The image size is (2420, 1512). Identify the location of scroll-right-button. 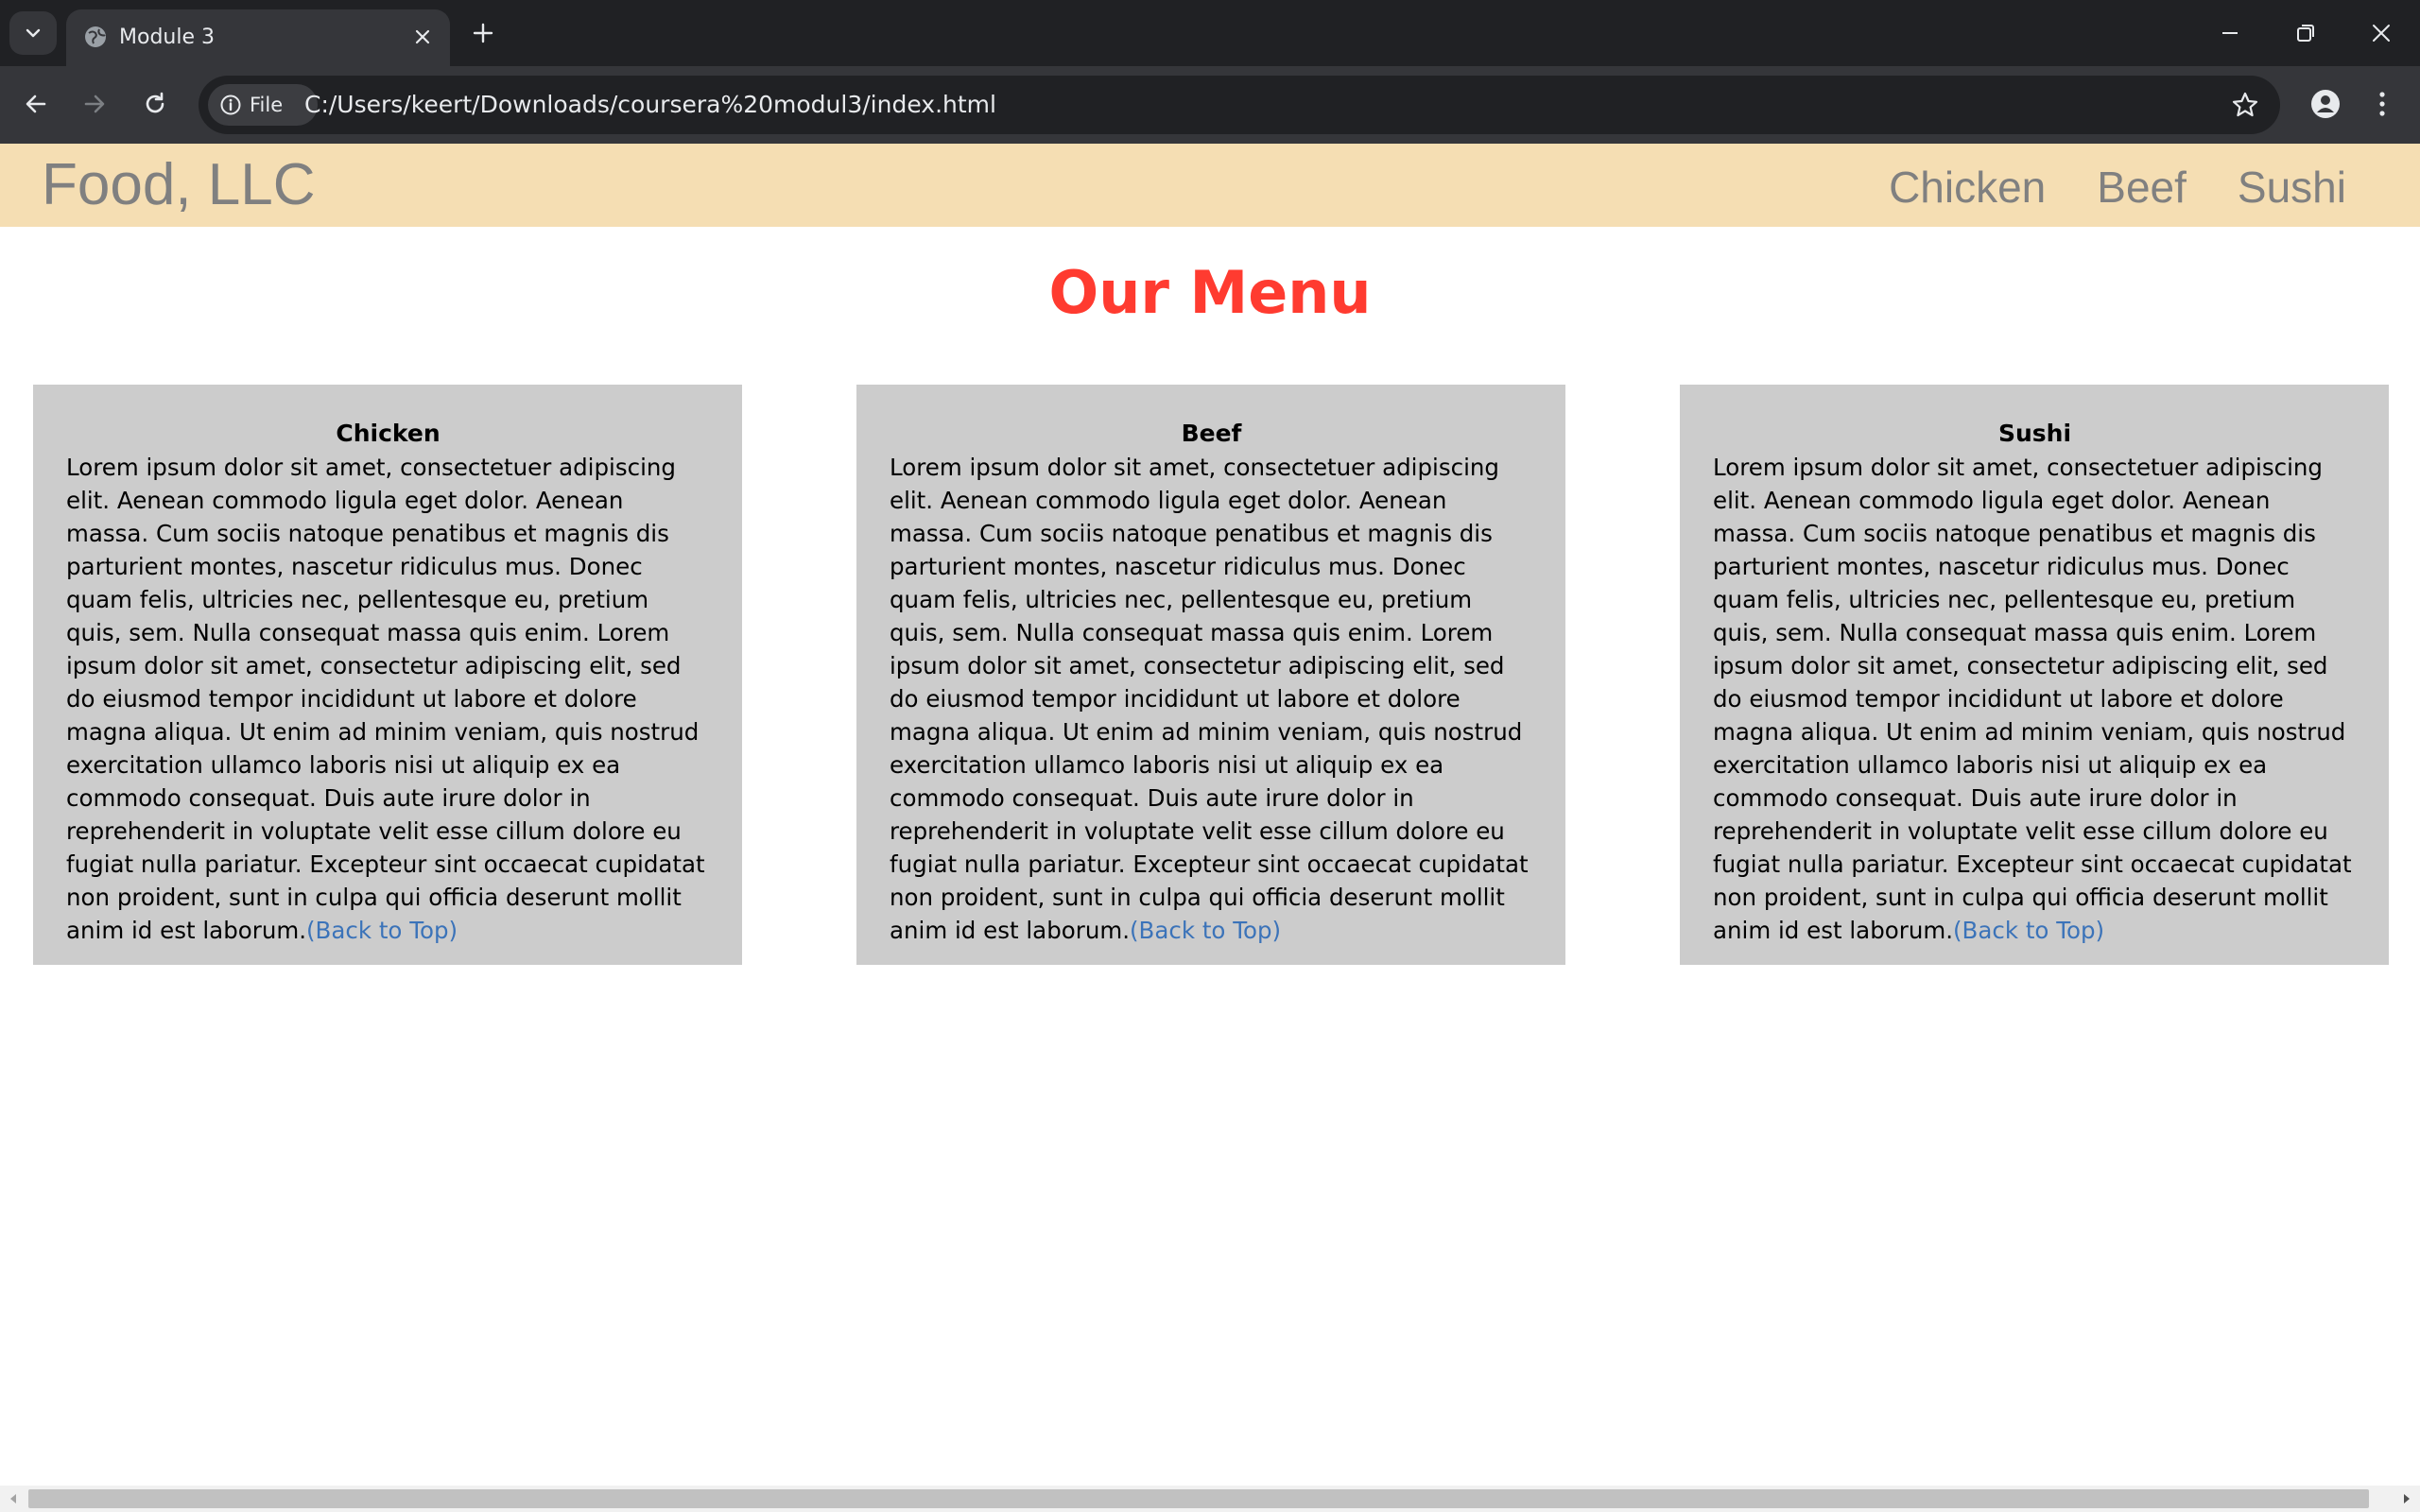
(2407, 1499).